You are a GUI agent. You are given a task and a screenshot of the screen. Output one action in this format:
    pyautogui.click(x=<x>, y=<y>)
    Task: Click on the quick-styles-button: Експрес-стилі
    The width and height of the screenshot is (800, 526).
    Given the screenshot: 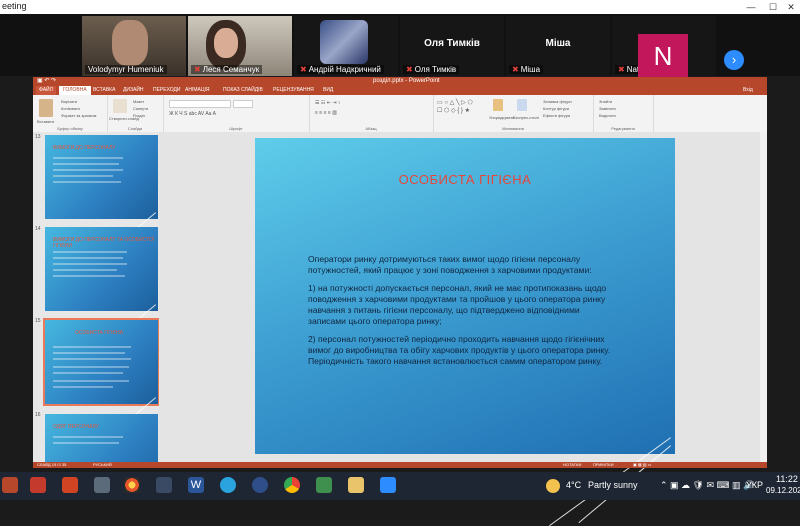 What is the action you would take?
    pyautogui.click(x=526, y=117)
    